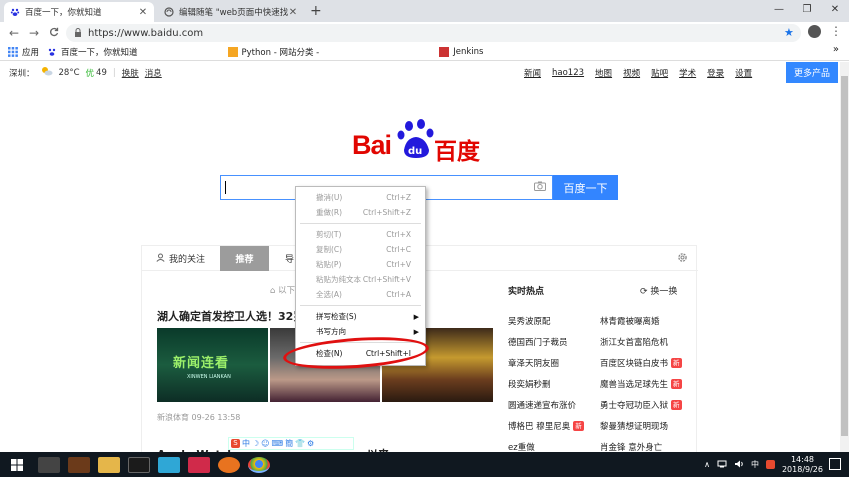 This screenshot has height=477, width=849. I want to click on bookmark-python: Python - 网站分类 -, so click(273, 52).